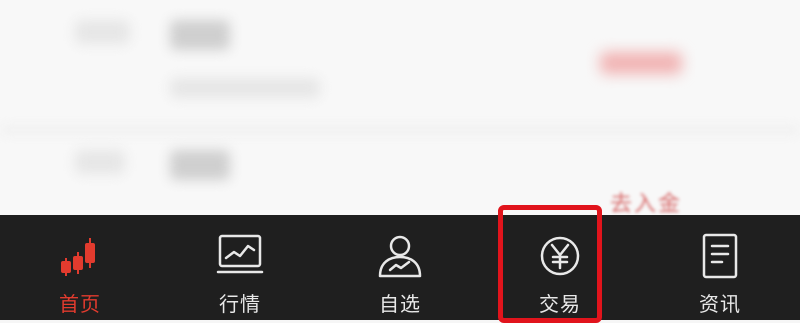 This screenshot has width=800, height=323. Describe the element at coordinates (560, 304) in the screenshot. I see `tab-trade-label: 交易` at that location.